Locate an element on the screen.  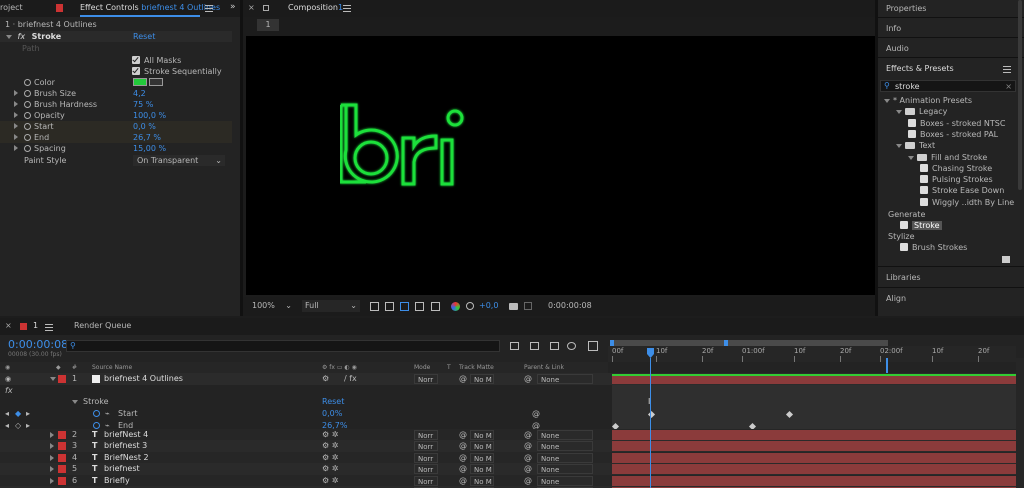
preset-item: Boxes - stroked PAL is located at coordinates (953, 134).